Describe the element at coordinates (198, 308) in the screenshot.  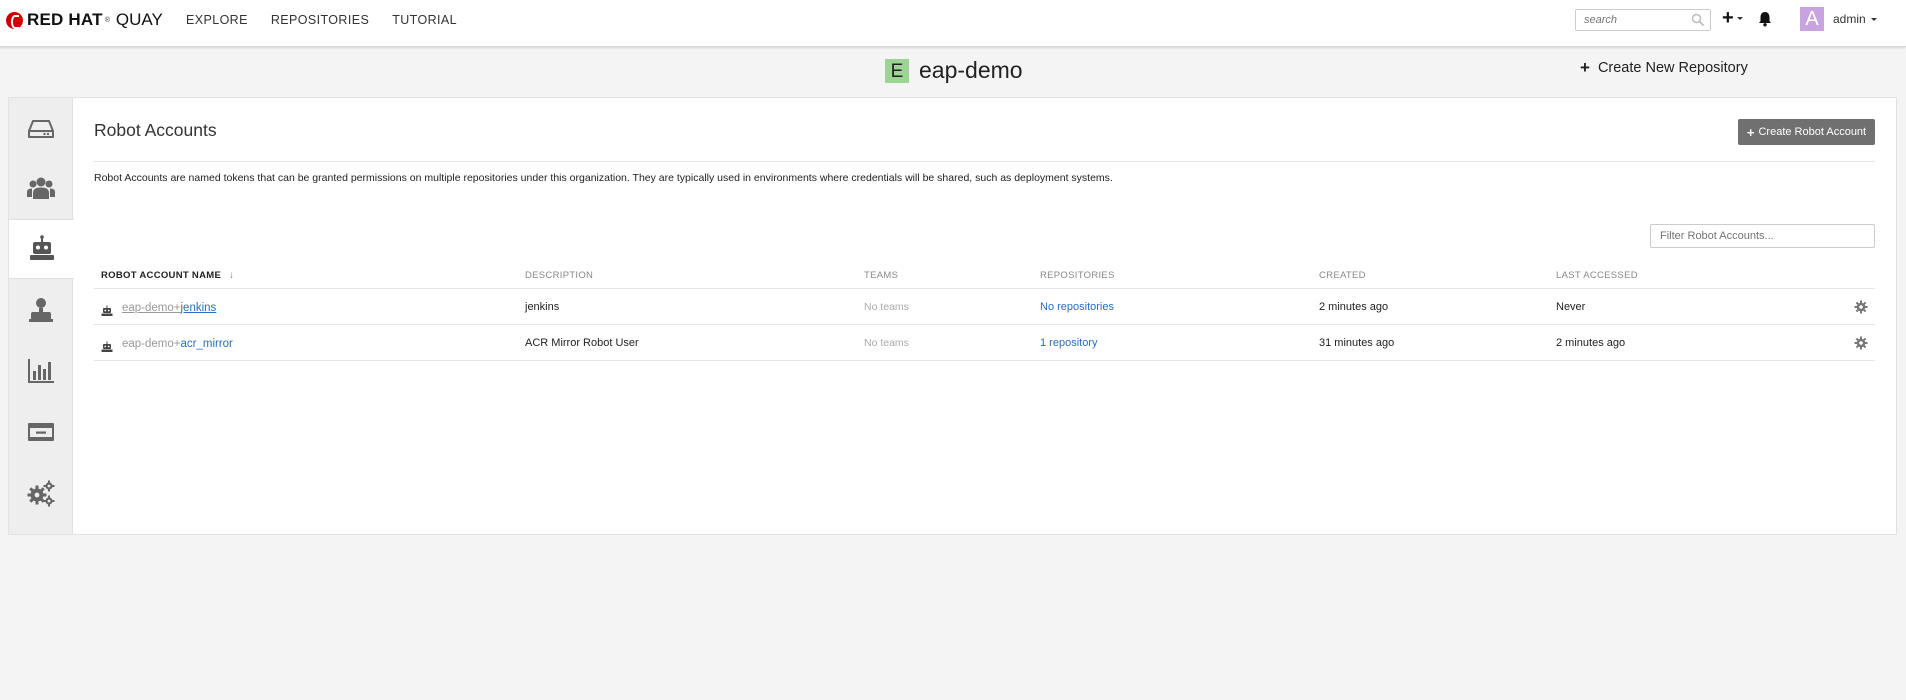
I see `robot-shortname: jenkins` at that location.